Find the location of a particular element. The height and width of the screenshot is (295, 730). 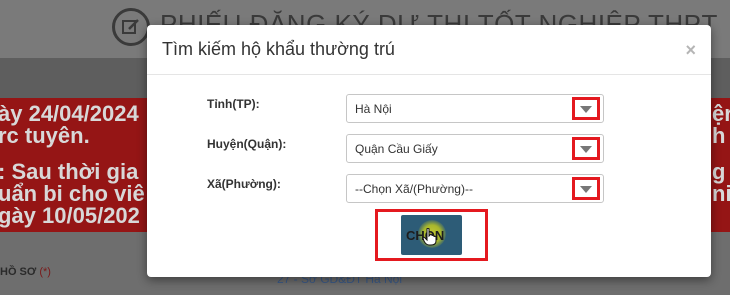

hand-pointer-icon is located at coordinates (430, 237).